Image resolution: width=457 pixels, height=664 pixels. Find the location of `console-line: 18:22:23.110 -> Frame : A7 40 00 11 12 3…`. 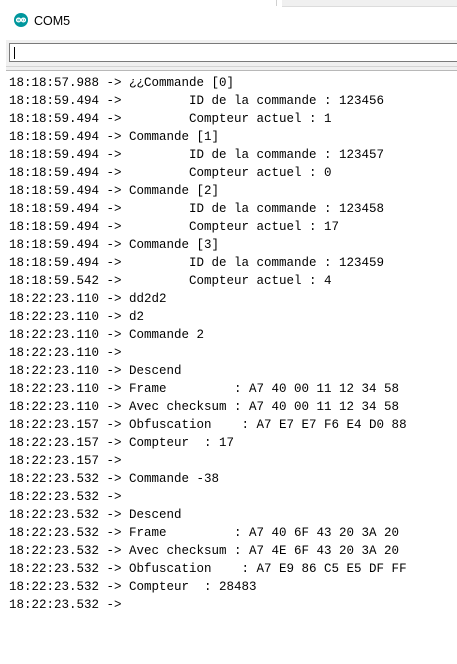

console-line: 18:22:23.110 -> Frame : A7 40 00 11 12 3… is located at coordinates (204, 389).